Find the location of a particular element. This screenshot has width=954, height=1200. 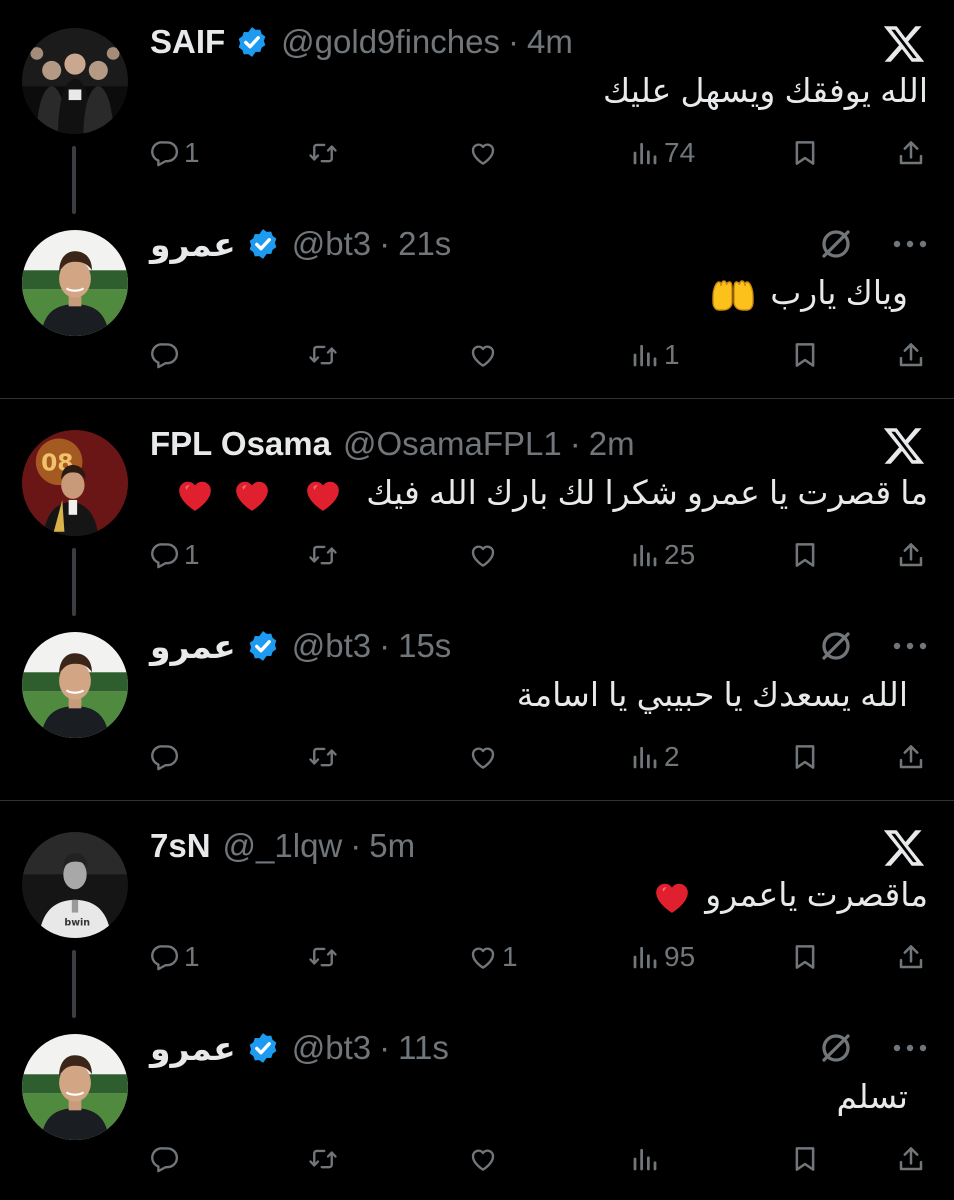

tweet-header: FPL Osama @OsamaFPL1 · 2m is located at coordinates (392, 444).